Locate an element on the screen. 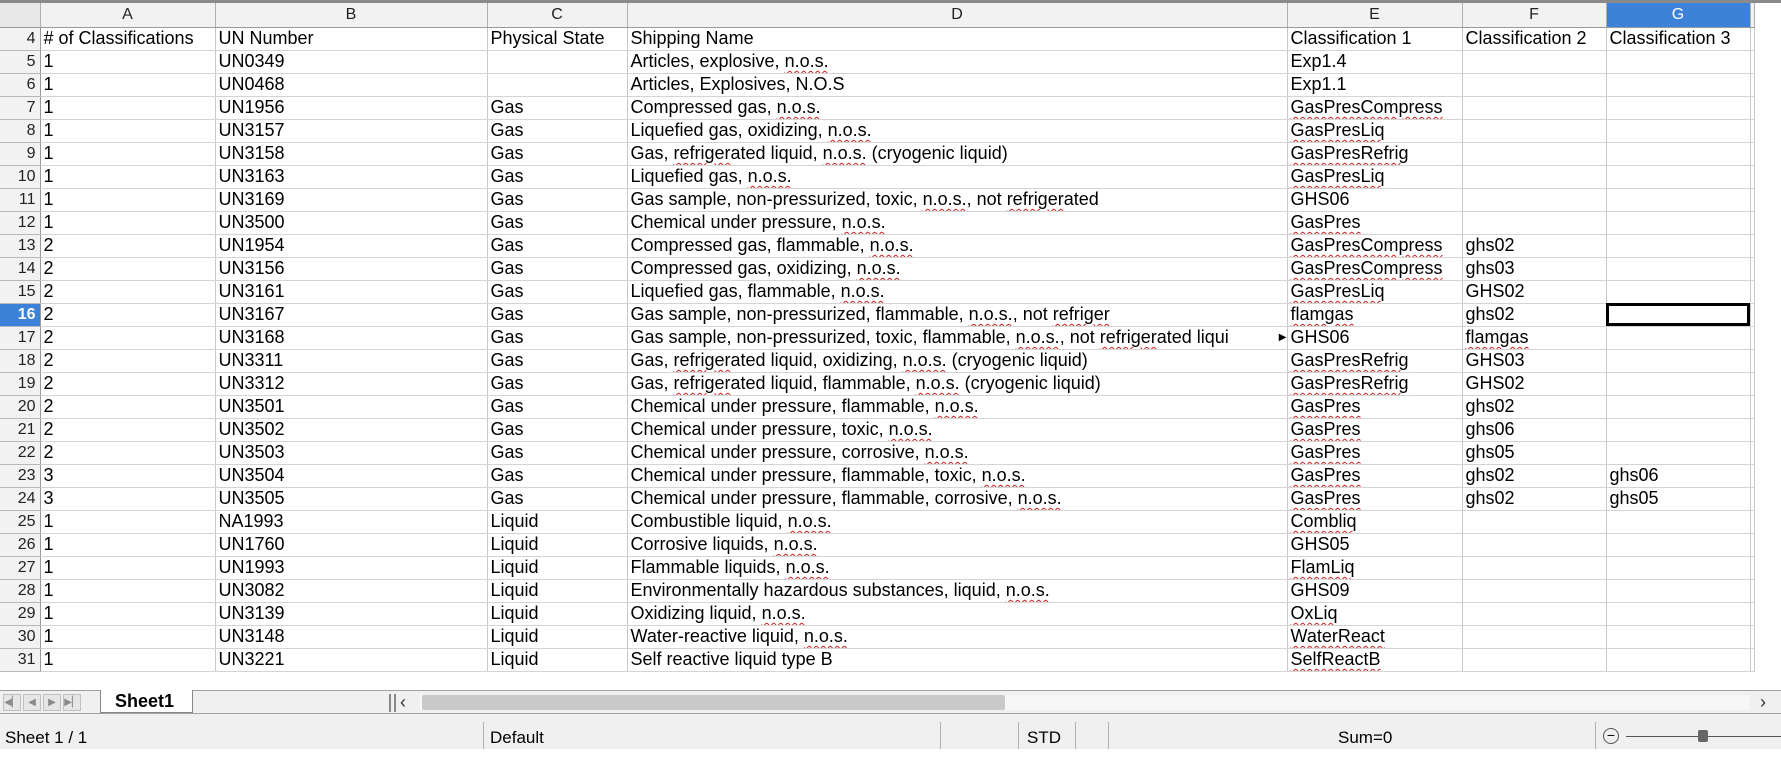 The height and width of the screenshot is (762, 1781). cell-b26: UN1760 is located at coordinates (351, 545).